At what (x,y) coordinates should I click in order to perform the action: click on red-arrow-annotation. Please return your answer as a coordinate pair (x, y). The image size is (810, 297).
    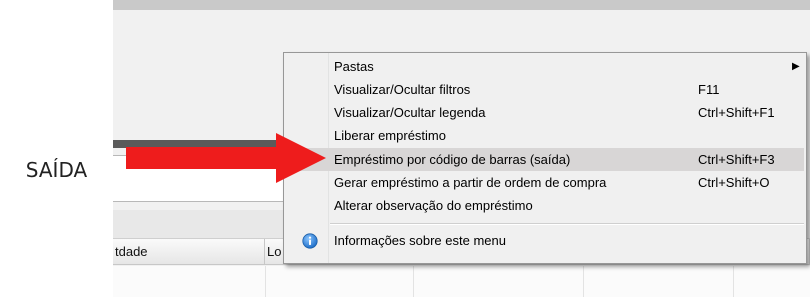
    Looking at the image, I should click on (226, 158).